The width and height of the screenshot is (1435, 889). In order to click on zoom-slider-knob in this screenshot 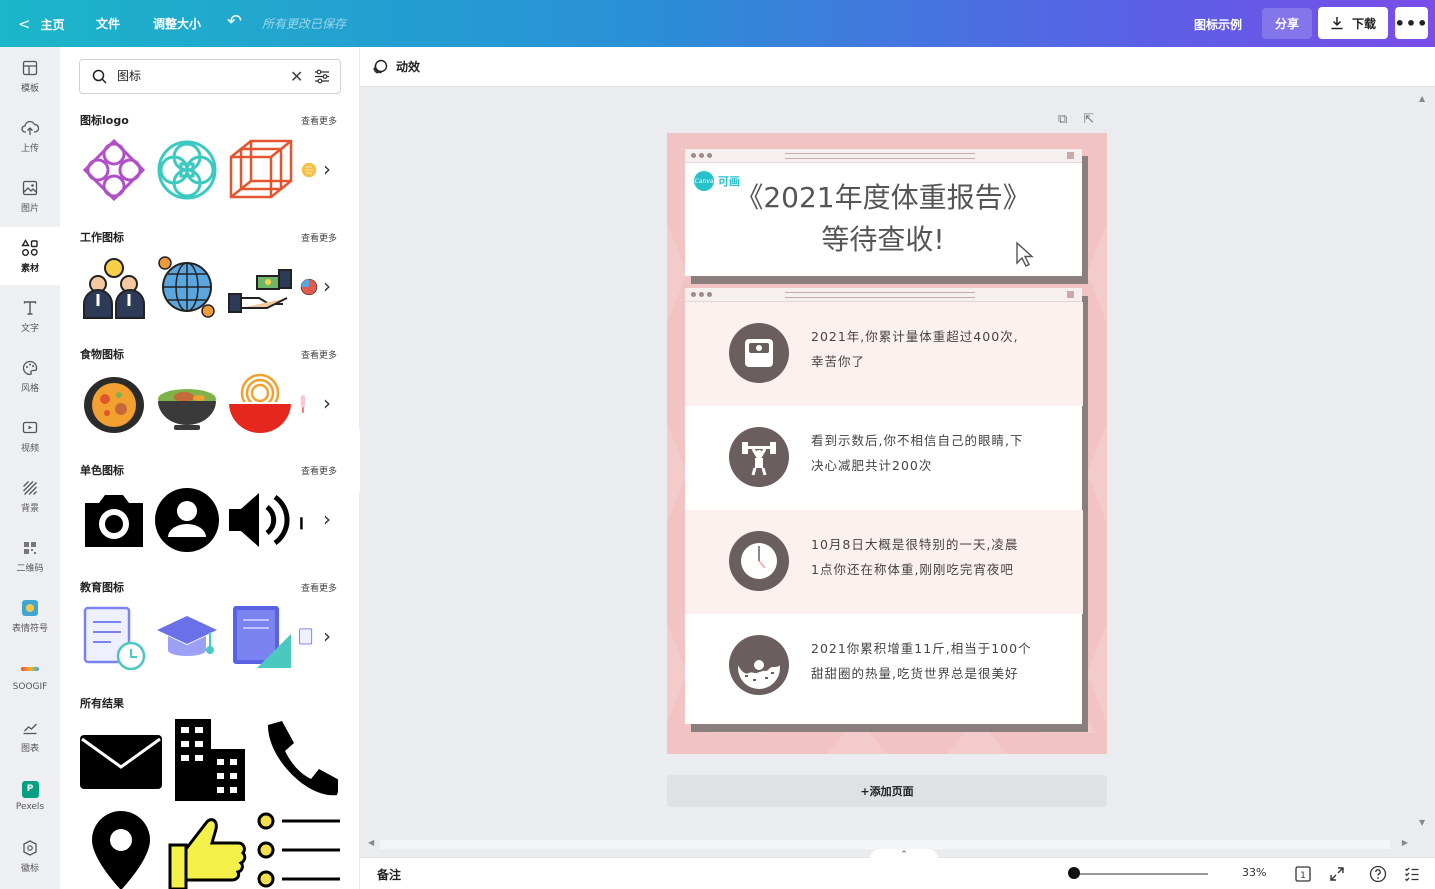, I will do `click(1074, 873)`.